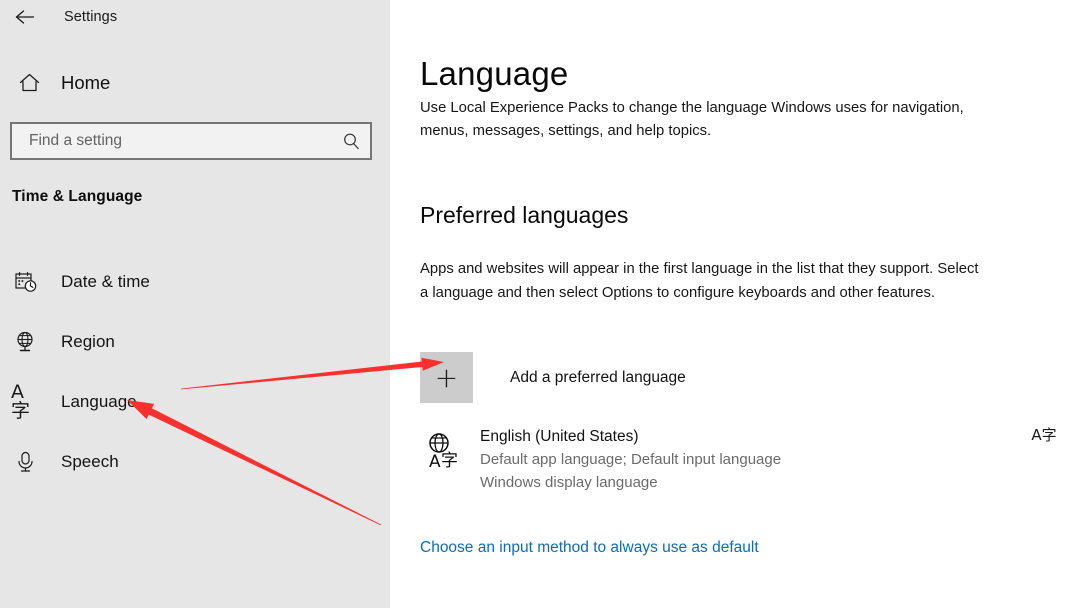  I want to click on app-title: Settings, so click(91, 17).